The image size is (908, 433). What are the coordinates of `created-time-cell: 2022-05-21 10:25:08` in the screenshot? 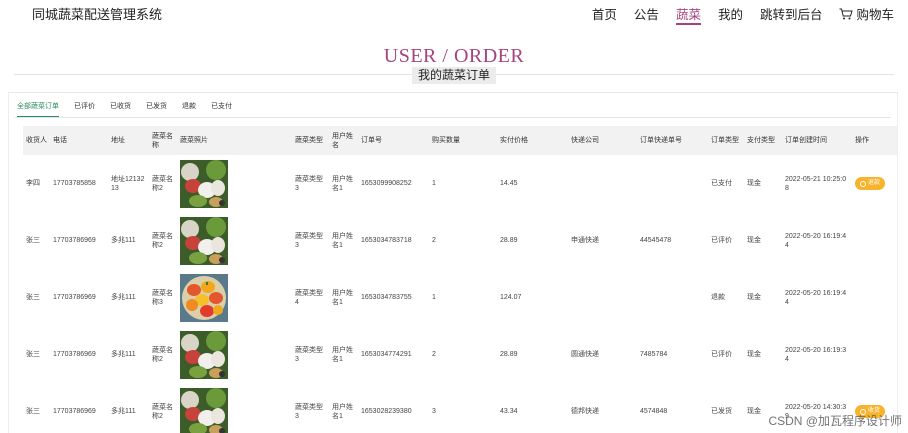 It's located at (816, 183).